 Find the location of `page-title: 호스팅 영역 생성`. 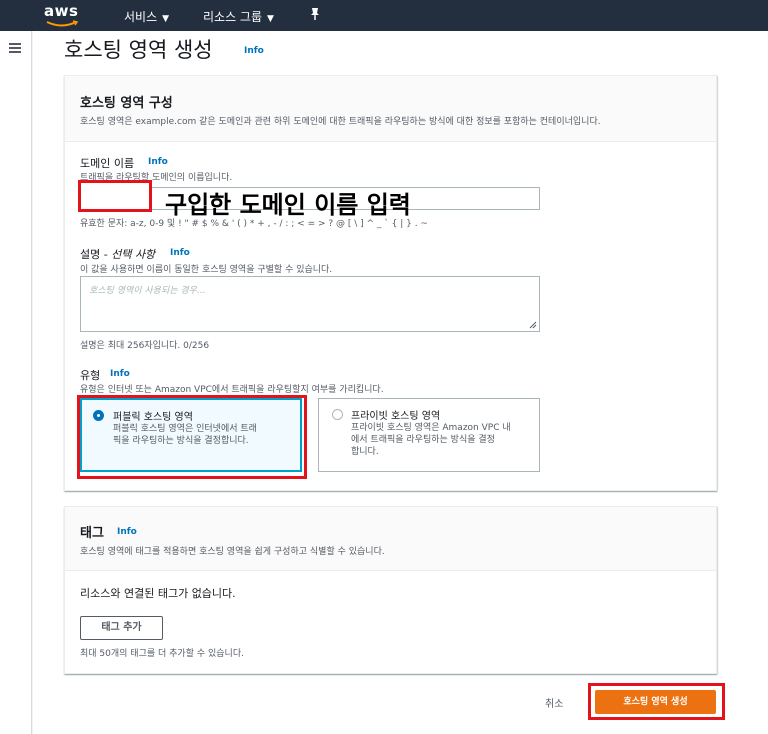

page-title: 호스팅 영역 생성 is located at coordinates (138, 50).